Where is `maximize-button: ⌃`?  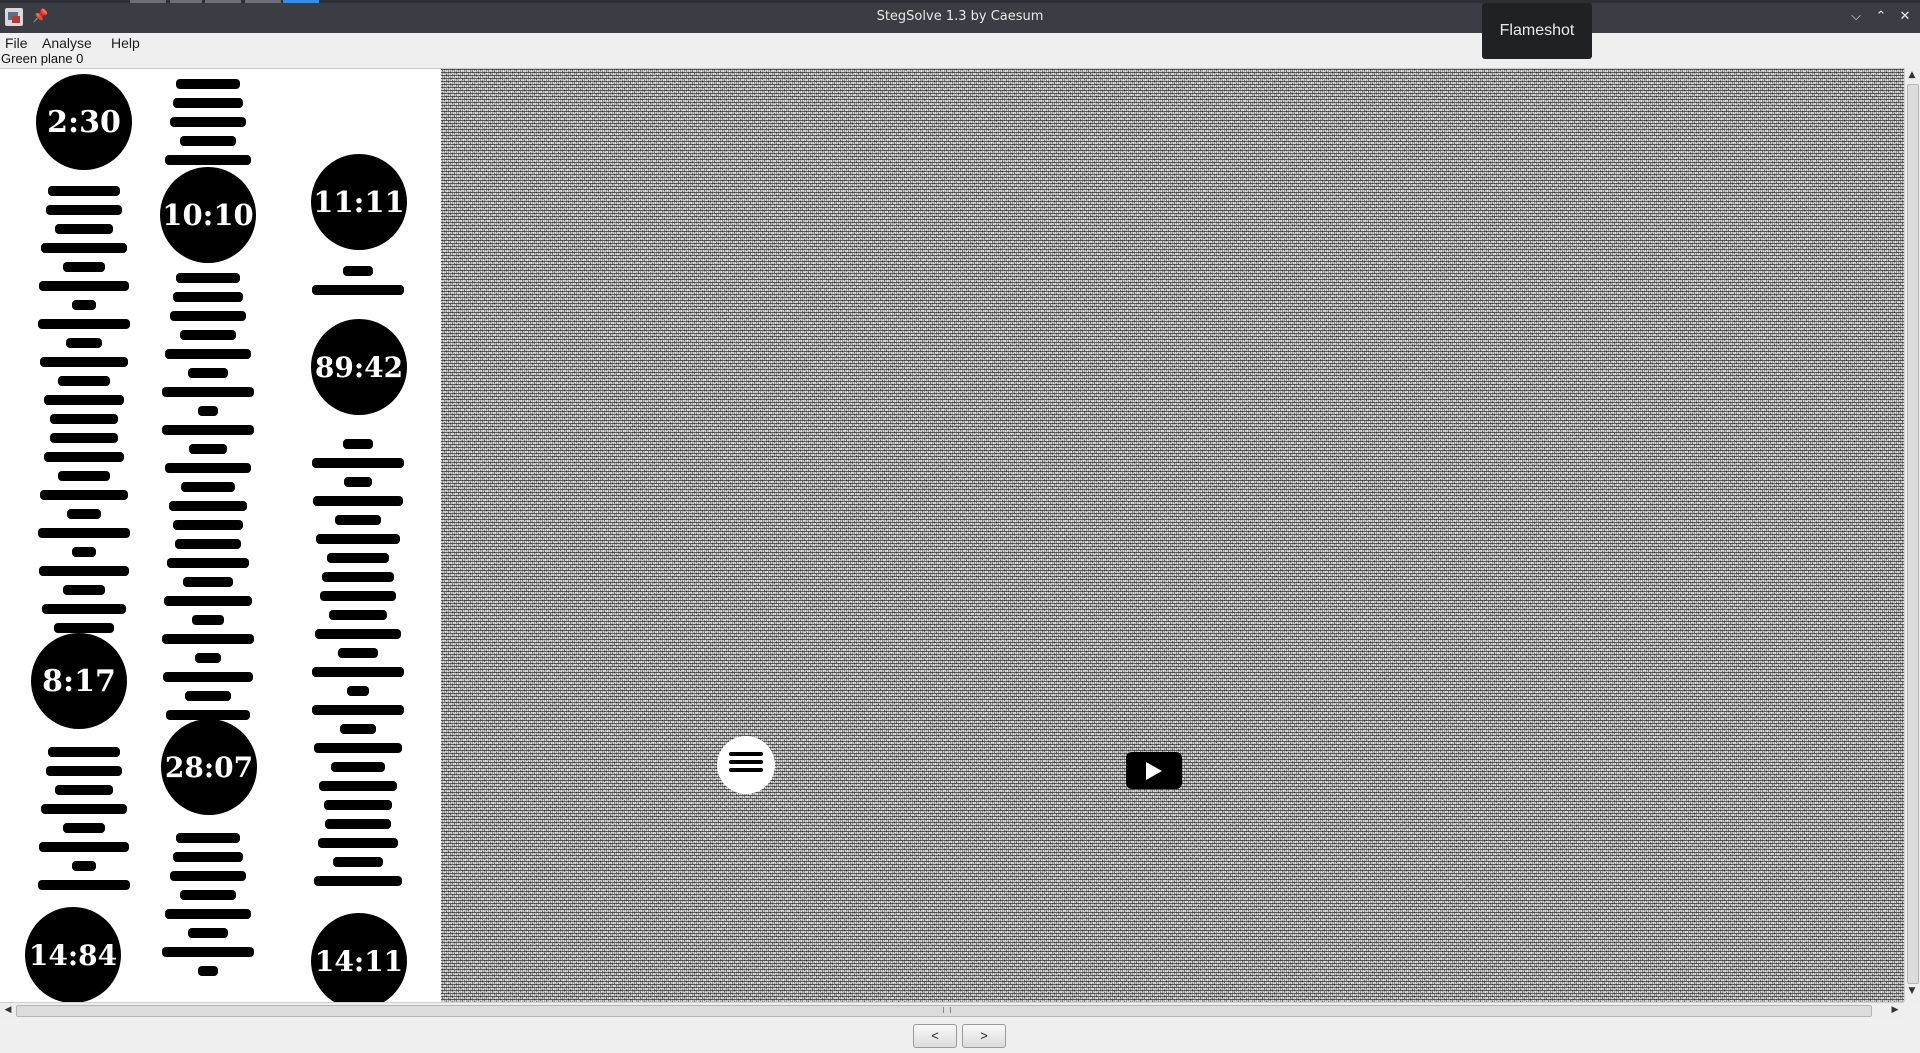
maximize-button: ⌃ is located at coordinates (1881, 17).